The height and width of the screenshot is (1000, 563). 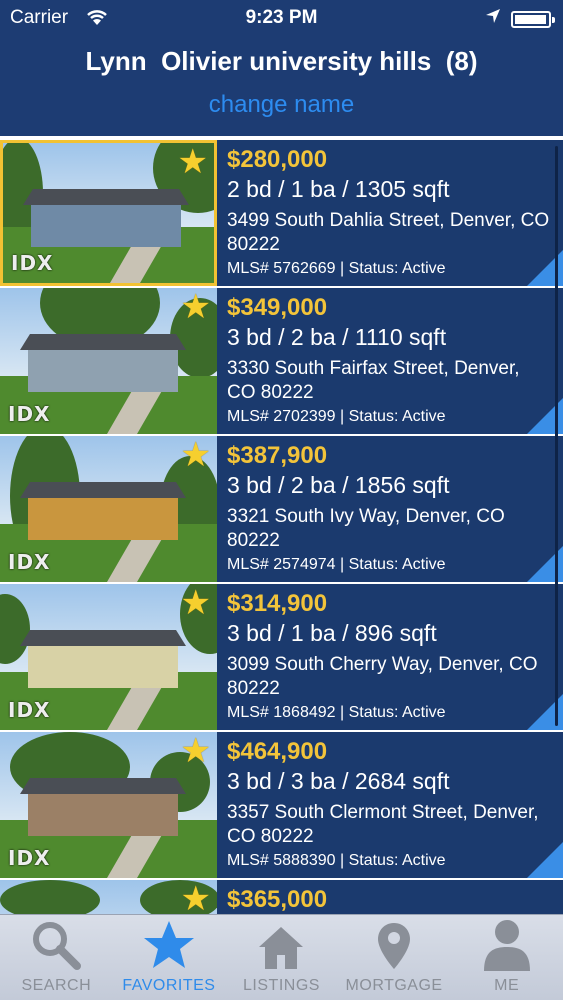 I want to click on tab-label: LISTINGS, so click(x=281, y=985).